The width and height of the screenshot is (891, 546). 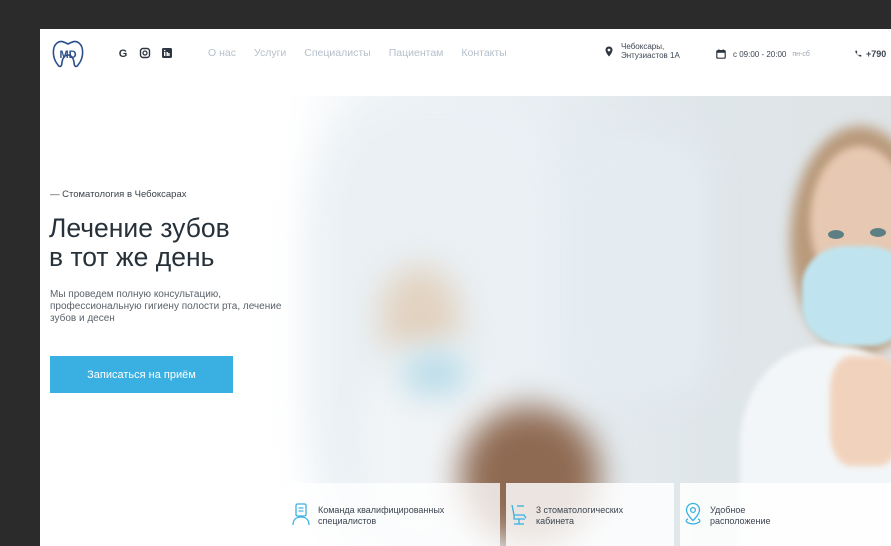 What do you see at coordinates (555, 520) in the screenshot?
I see `feature-2-line-2: кабинета` at bounding box center [555, 520].